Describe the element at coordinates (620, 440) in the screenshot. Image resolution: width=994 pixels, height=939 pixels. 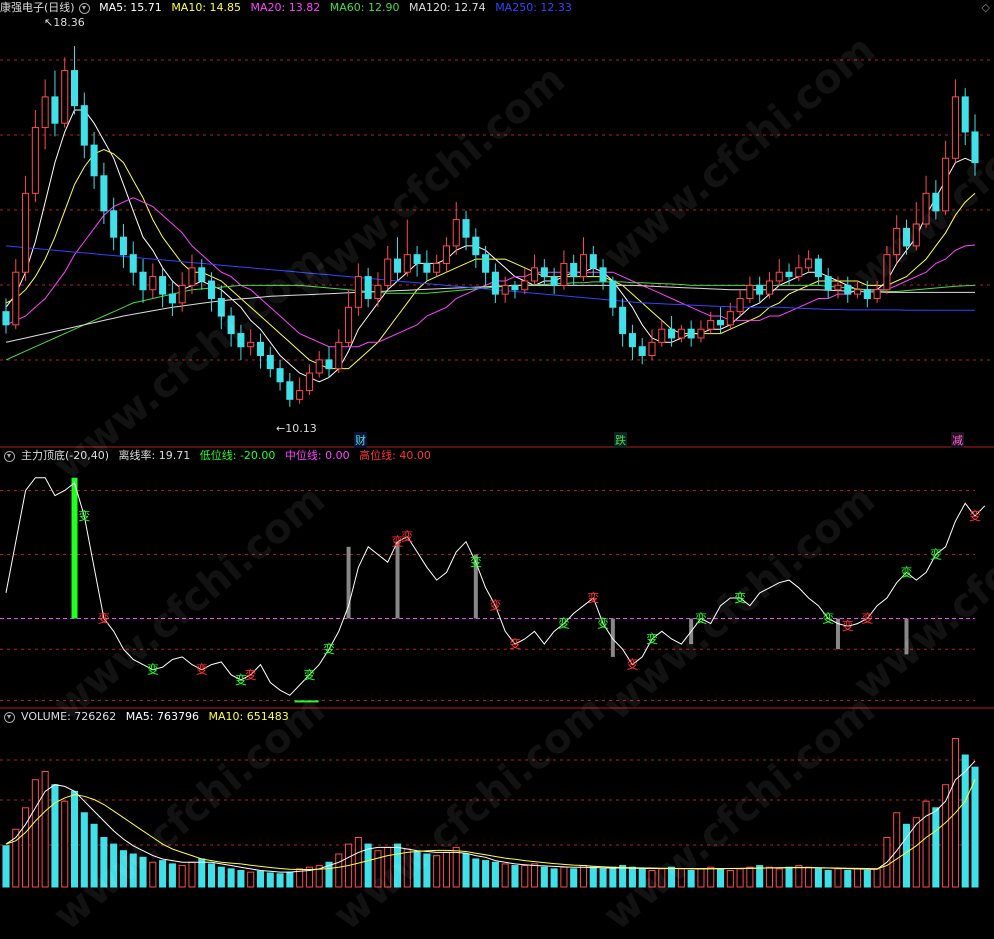
I see `event-marker-drop: 跌` at that location.